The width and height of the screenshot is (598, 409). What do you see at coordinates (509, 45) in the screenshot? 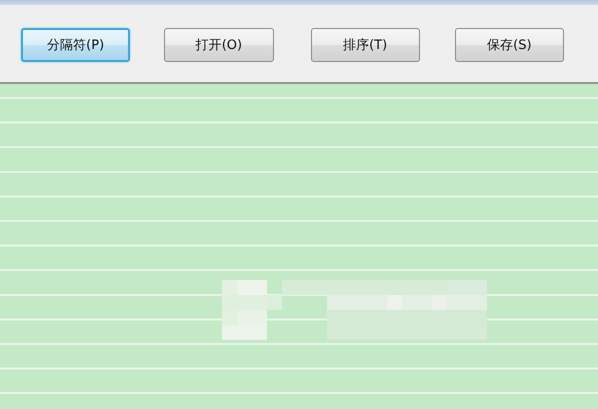
I see `toolbar-button: 保存(S)` at bounding box center [509, 45].